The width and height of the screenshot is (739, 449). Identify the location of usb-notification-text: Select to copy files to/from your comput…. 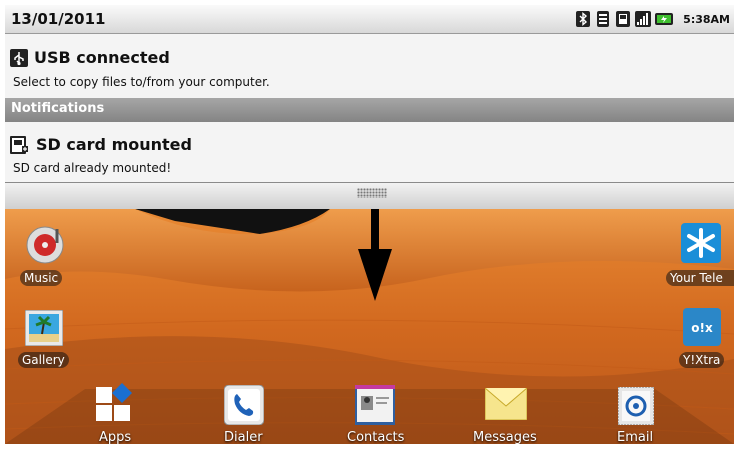
(141, 82).